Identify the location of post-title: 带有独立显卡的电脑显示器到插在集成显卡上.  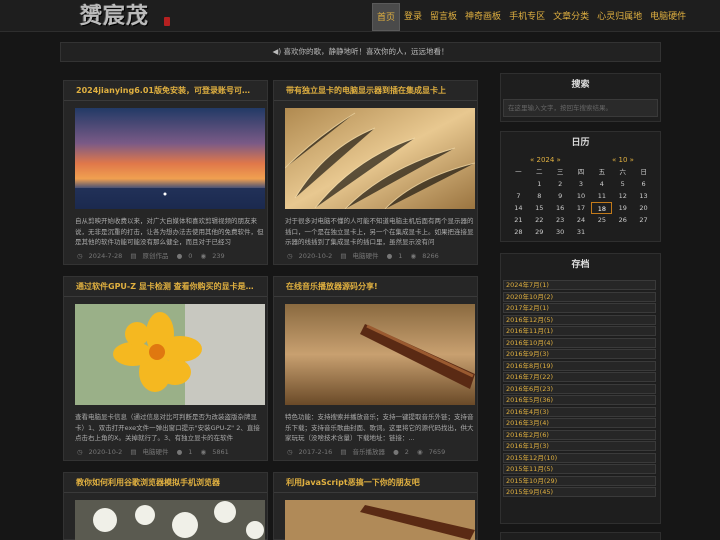
(375, 91).